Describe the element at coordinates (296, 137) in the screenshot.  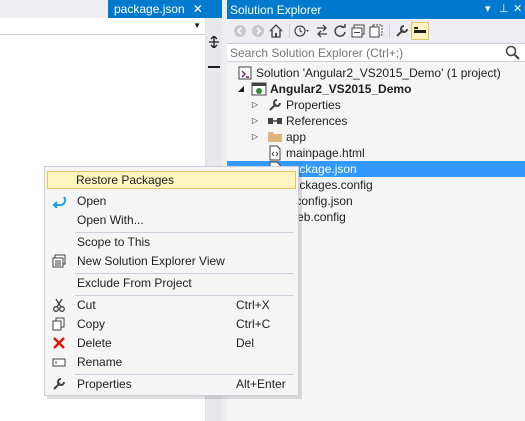
I see `tree-item-label: app` at that location.